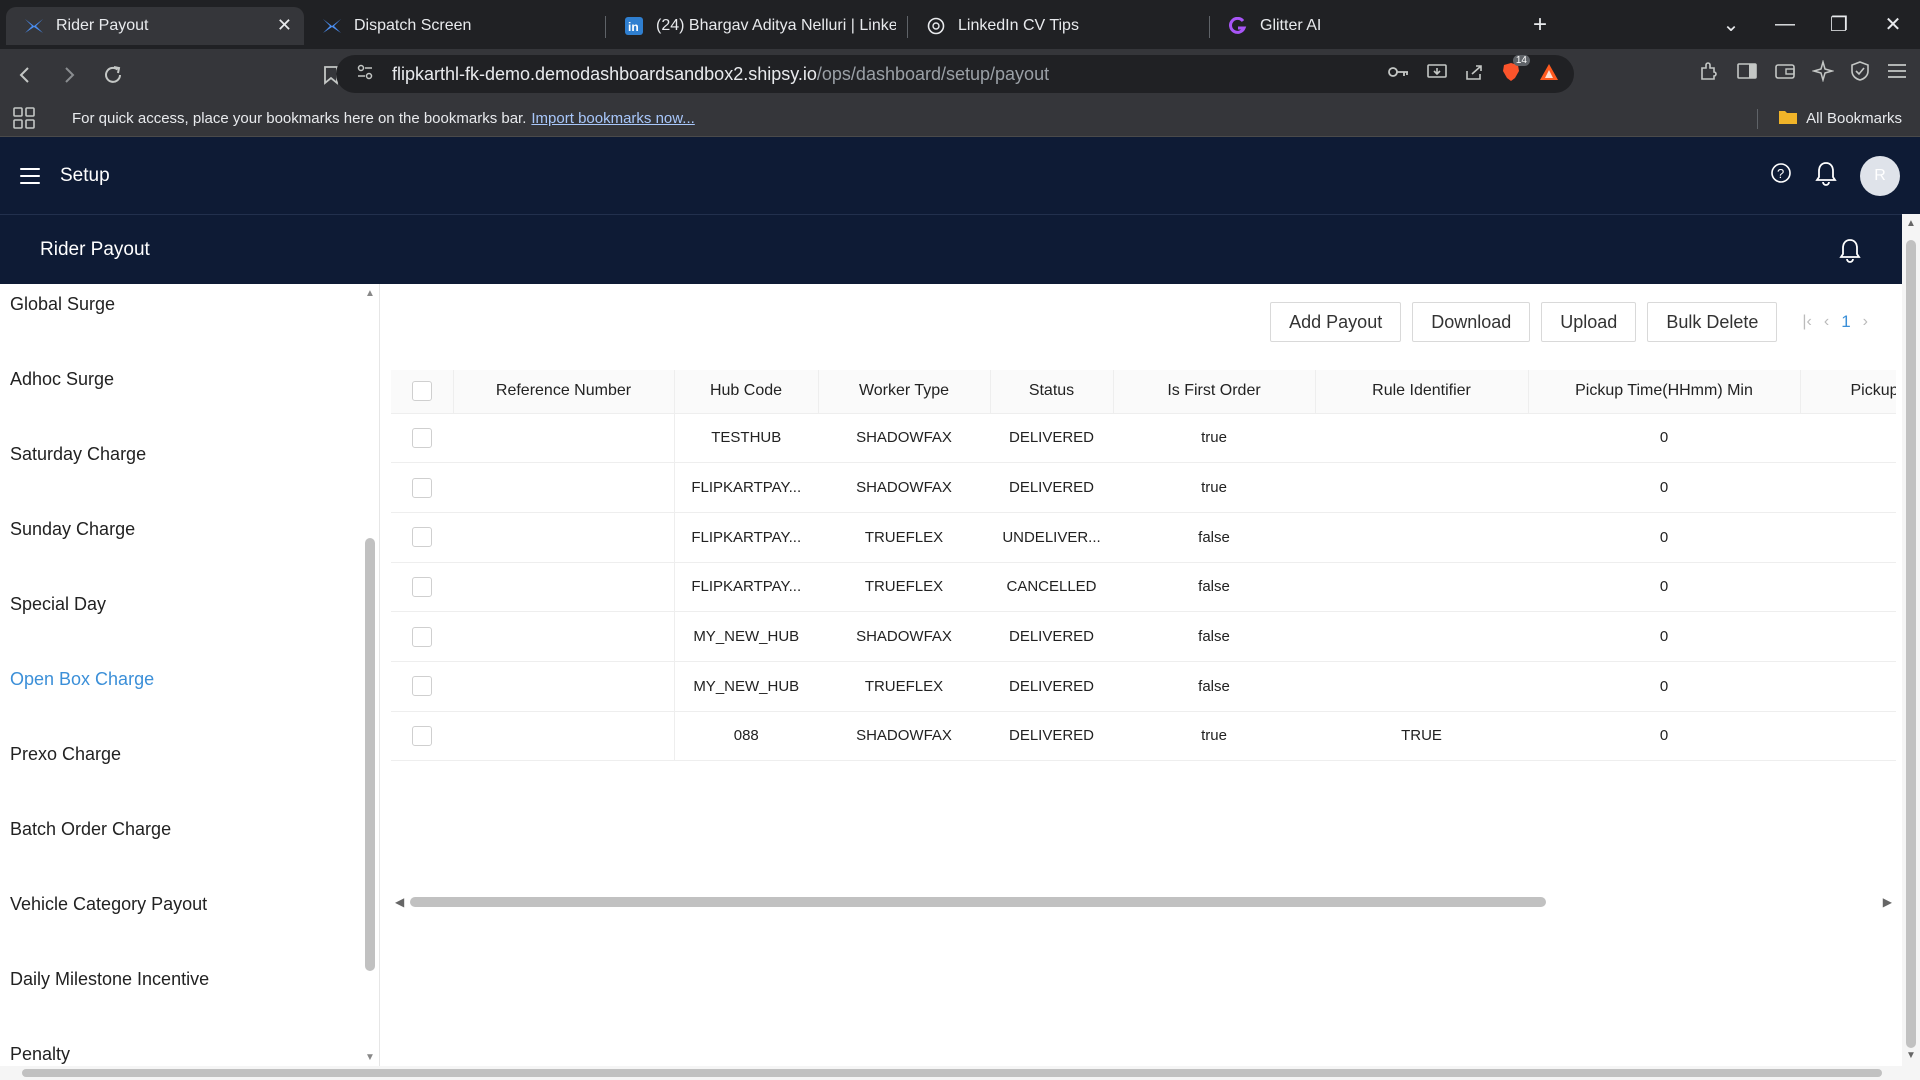 This screenshot has height=1080, width=1920. I want to click on minimize-icon: —, so click(1785, 24).